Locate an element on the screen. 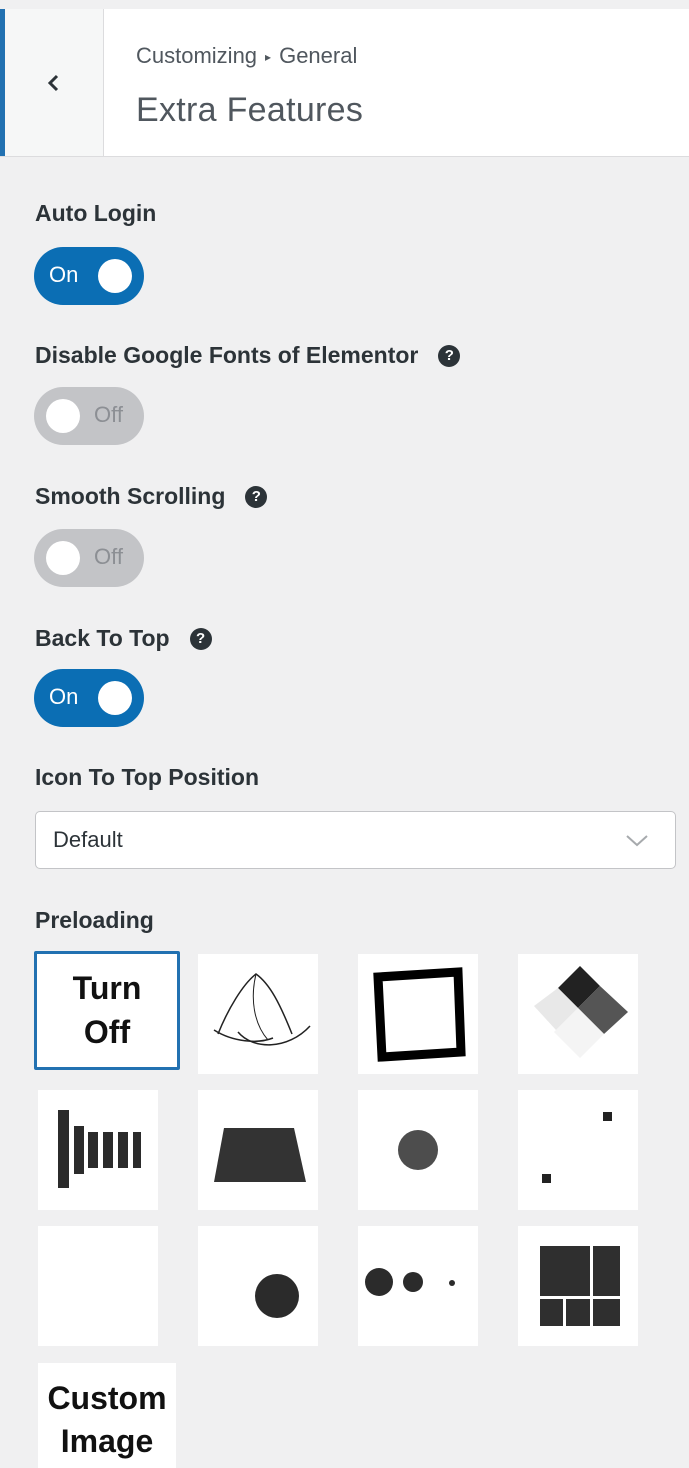  breadcrumb-child: General is located at coordinates (318, 55).